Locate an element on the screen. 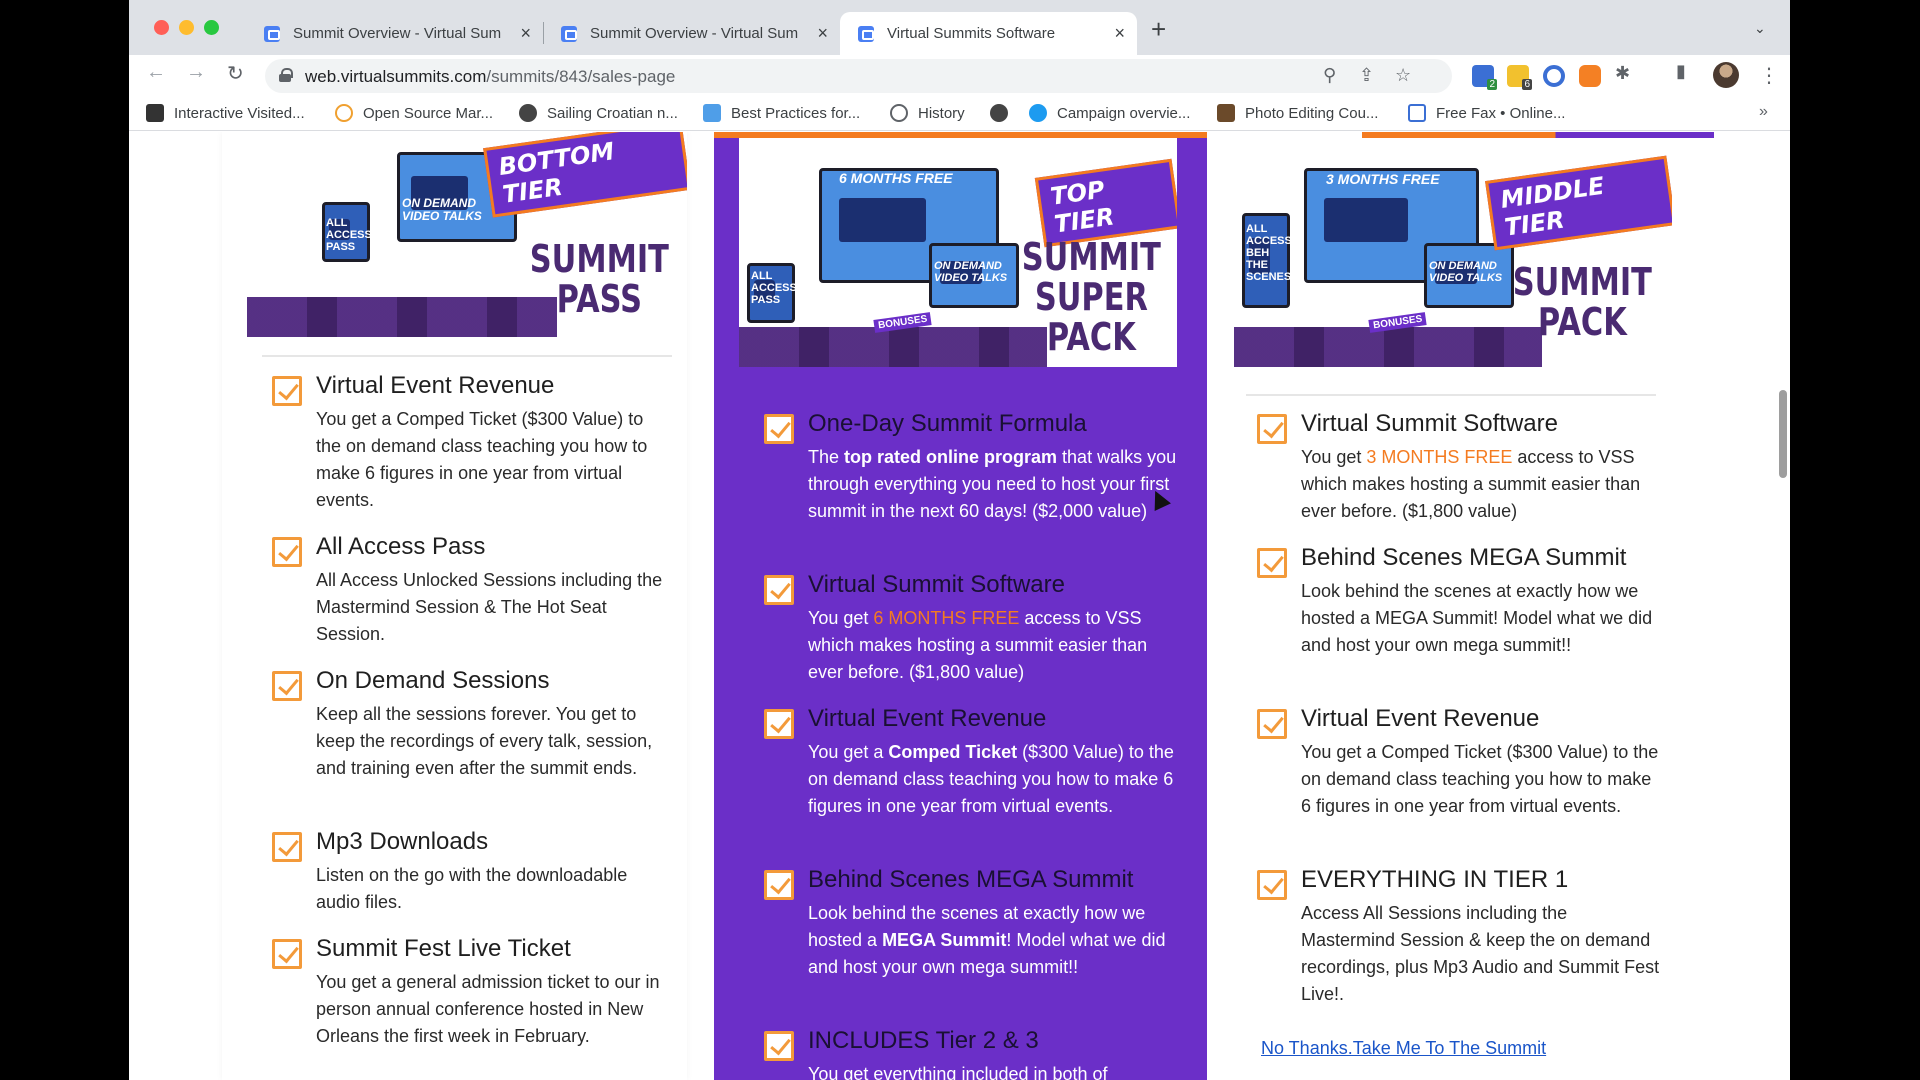  zoom-icon: ⚲ is located at coordinates (1329, 75).